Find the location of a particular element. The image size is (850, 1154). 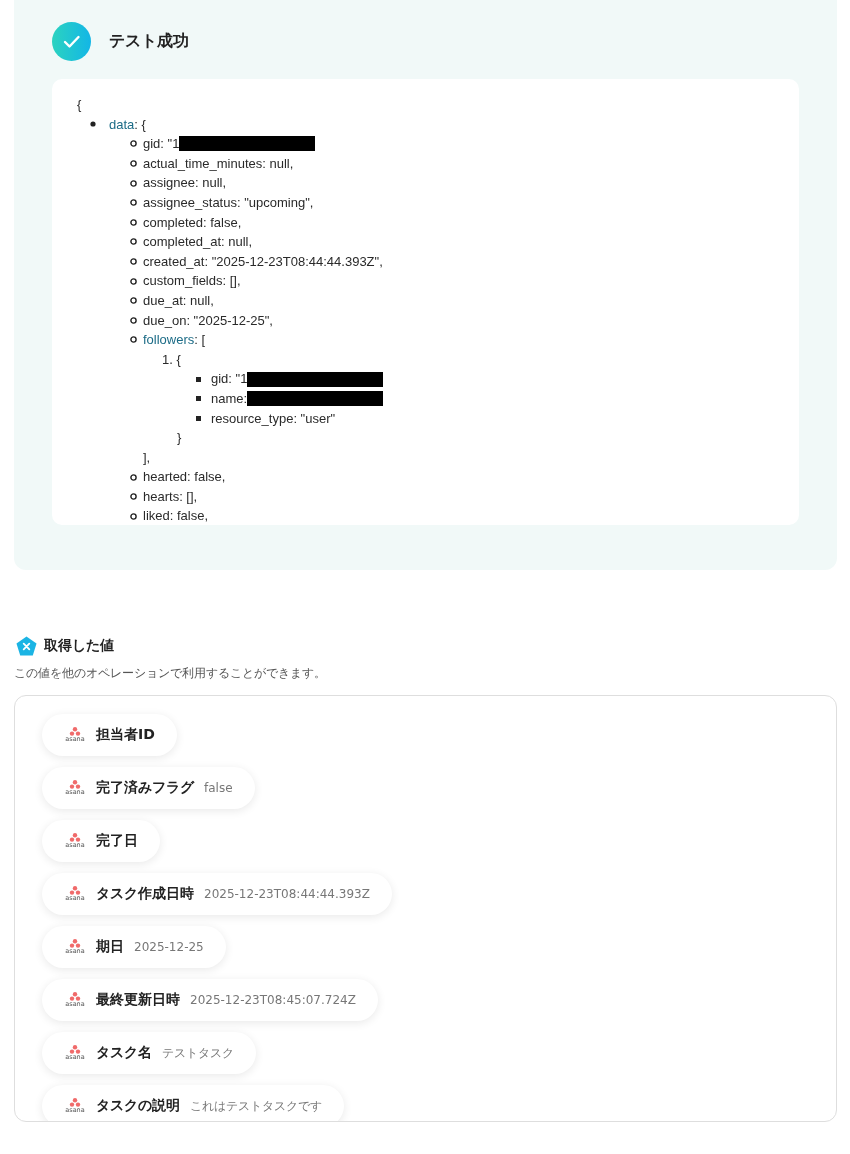

code-line: assignee: null, is located at coordinates (185, 183).